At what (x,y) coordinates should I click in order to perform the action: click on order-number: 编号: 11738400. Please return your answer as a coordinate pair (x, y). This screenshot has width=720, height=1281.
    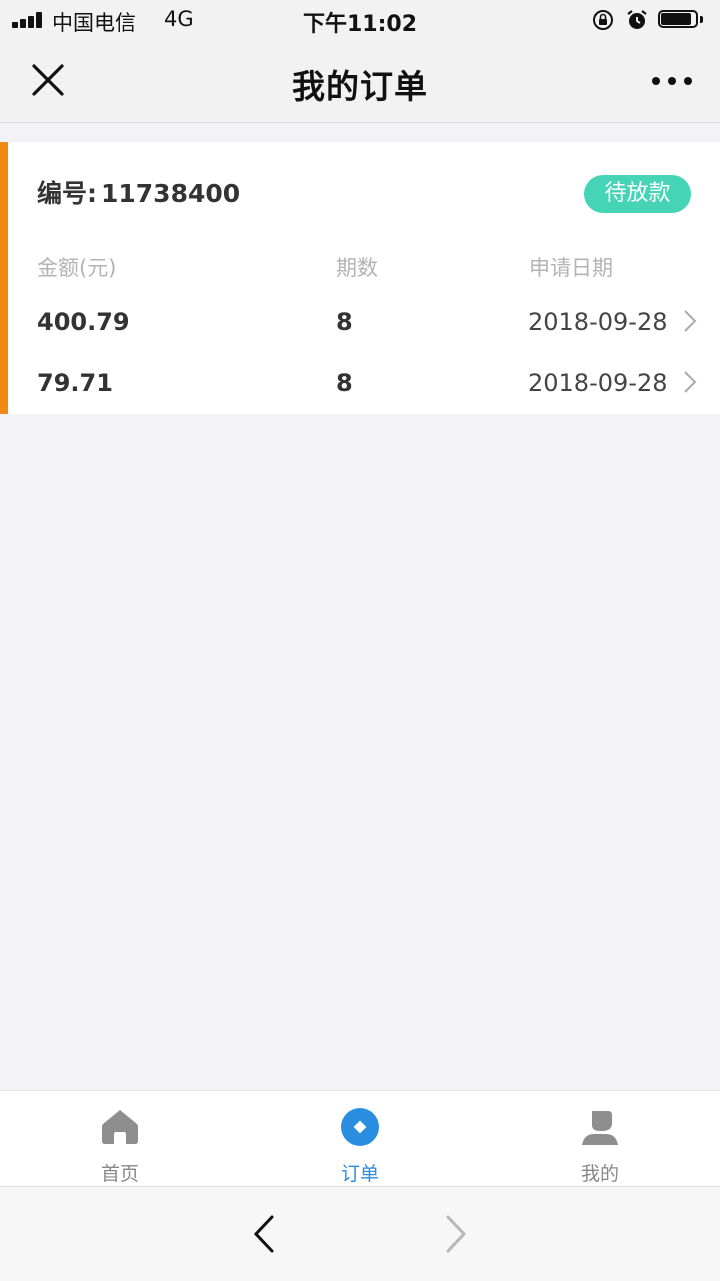
    Looking at the image, I should click on (138, 192).